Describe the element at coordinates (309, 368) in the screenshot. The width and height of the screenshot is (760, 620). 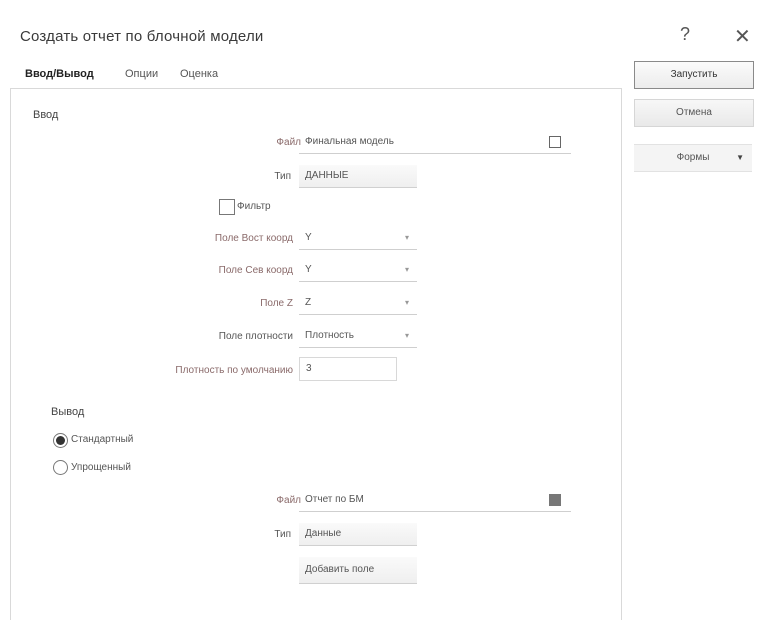
I see `default-density-value: 3` at that location.